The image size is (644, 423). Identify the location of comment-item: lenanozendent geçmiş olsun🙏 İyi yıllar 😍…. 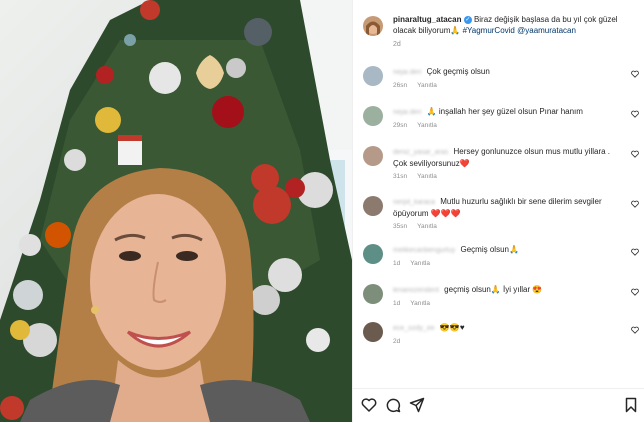
(503, 299).